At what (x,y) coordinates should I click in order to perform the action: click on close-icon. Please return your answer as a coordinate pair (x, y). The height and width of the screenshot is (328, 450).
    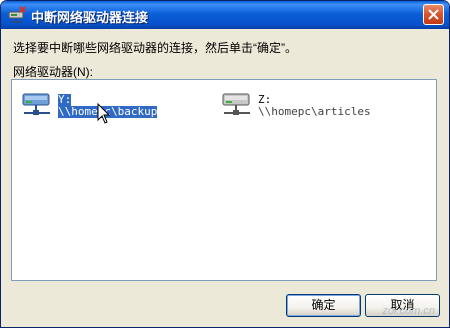
    Looking at the image, I should click on (433, 14).